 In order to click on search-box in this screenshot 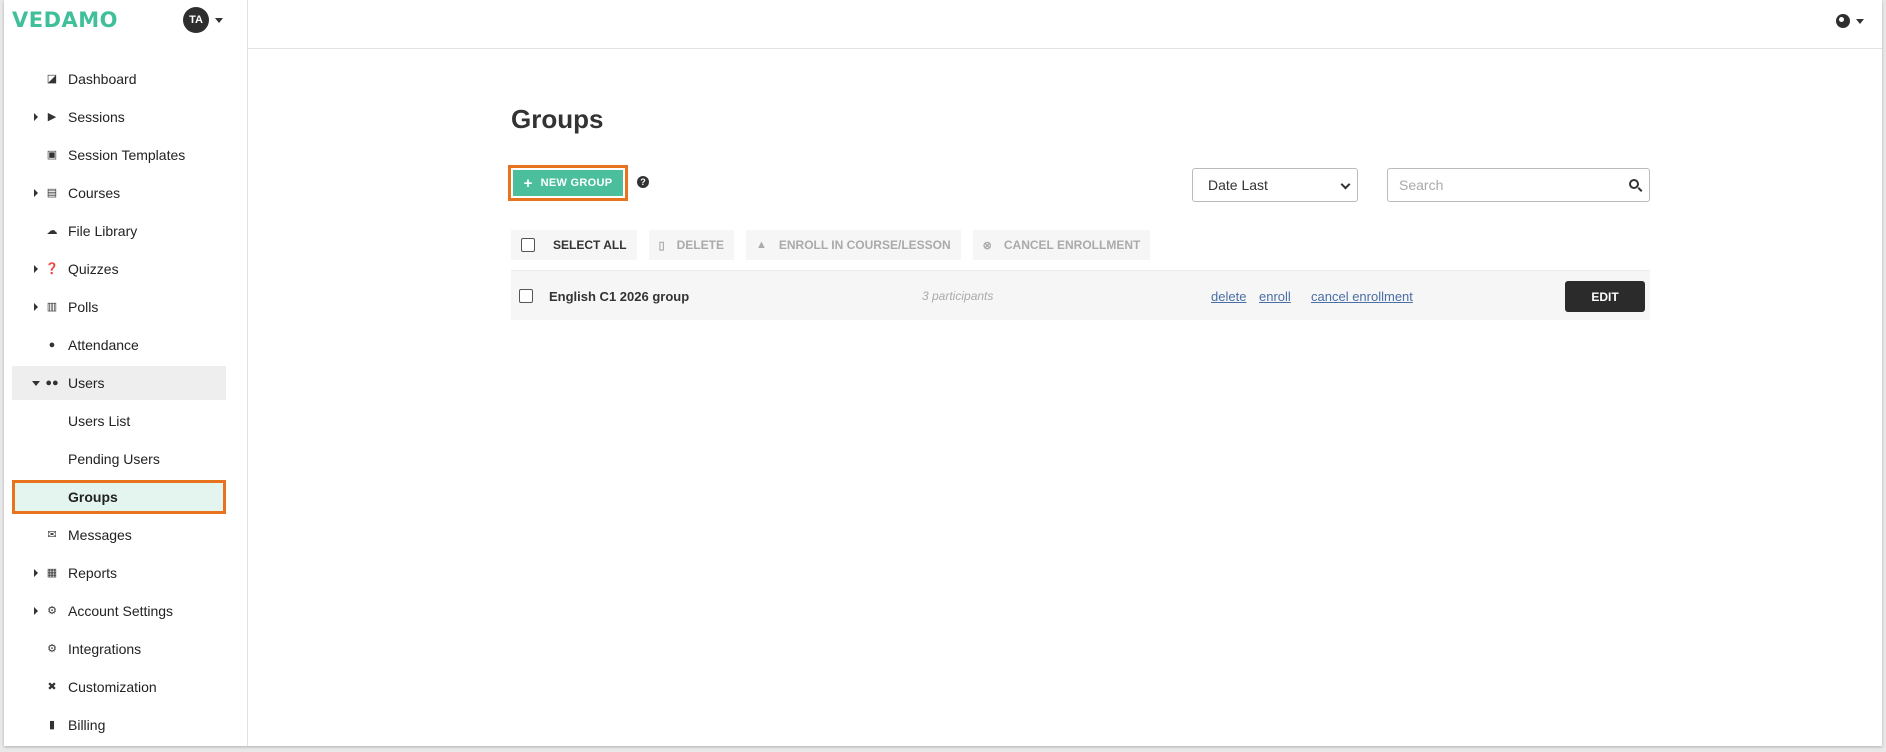, I will do `click(1518, 185)`.